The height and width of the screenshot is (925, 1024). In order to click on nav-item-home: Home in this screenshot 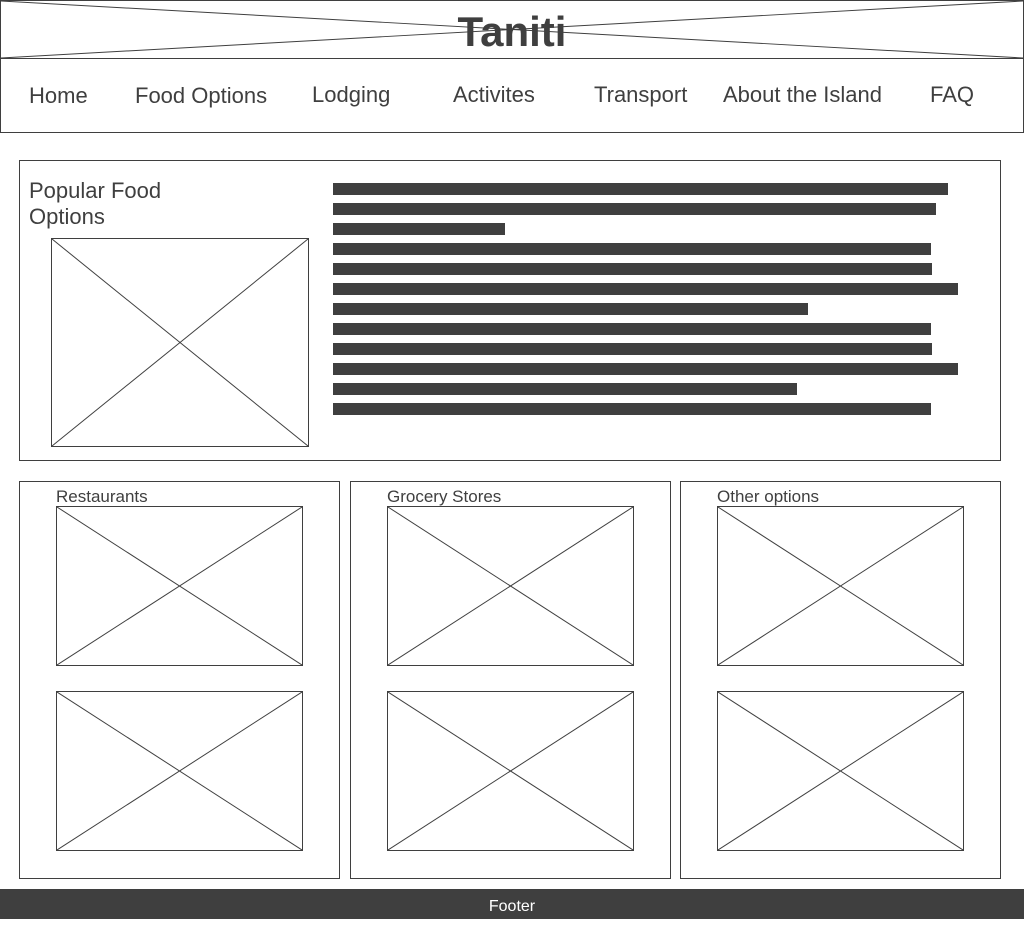, I will do `click(58, 96)`.